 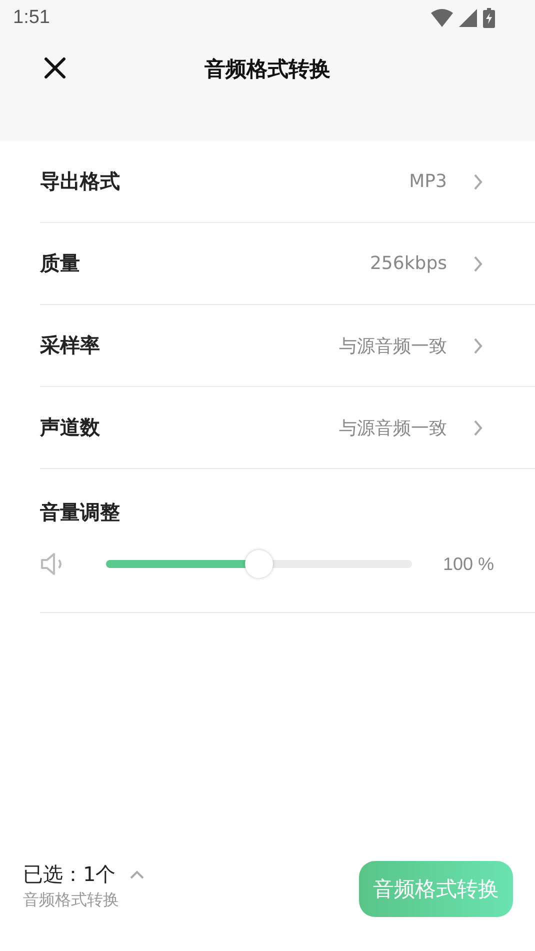 I want to click on wifi-icon, so click(x=442, y=18).